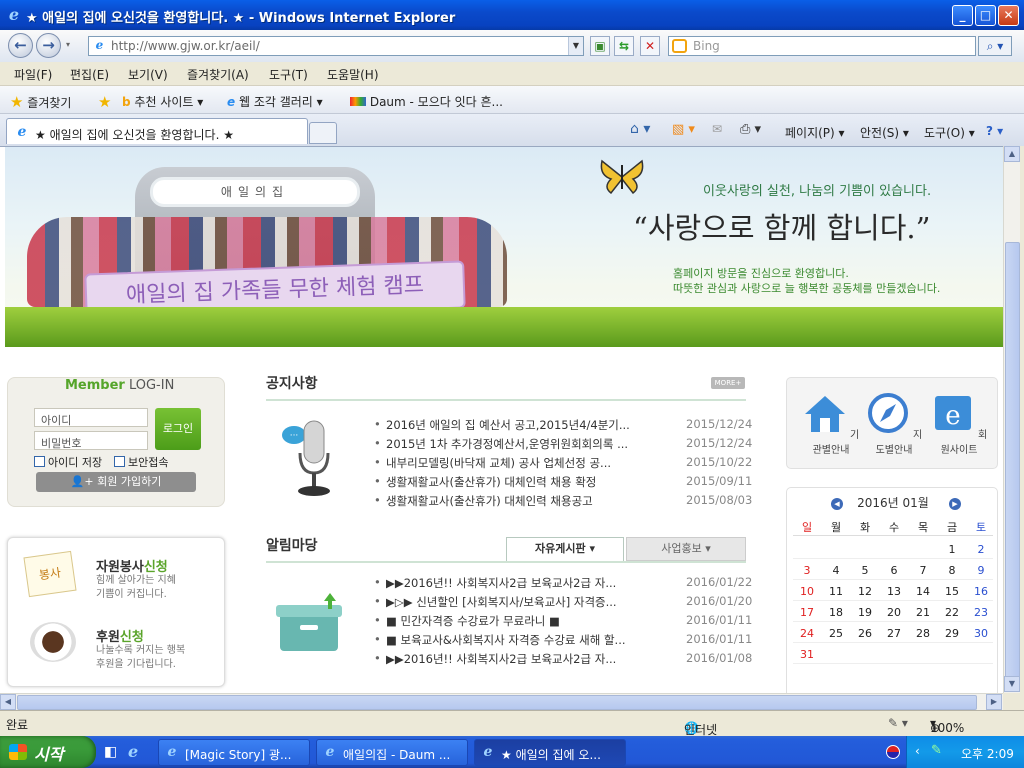 The image size is (1024, 768). I want to click on scroll-down-icon: ▼, so click(1012, 684).